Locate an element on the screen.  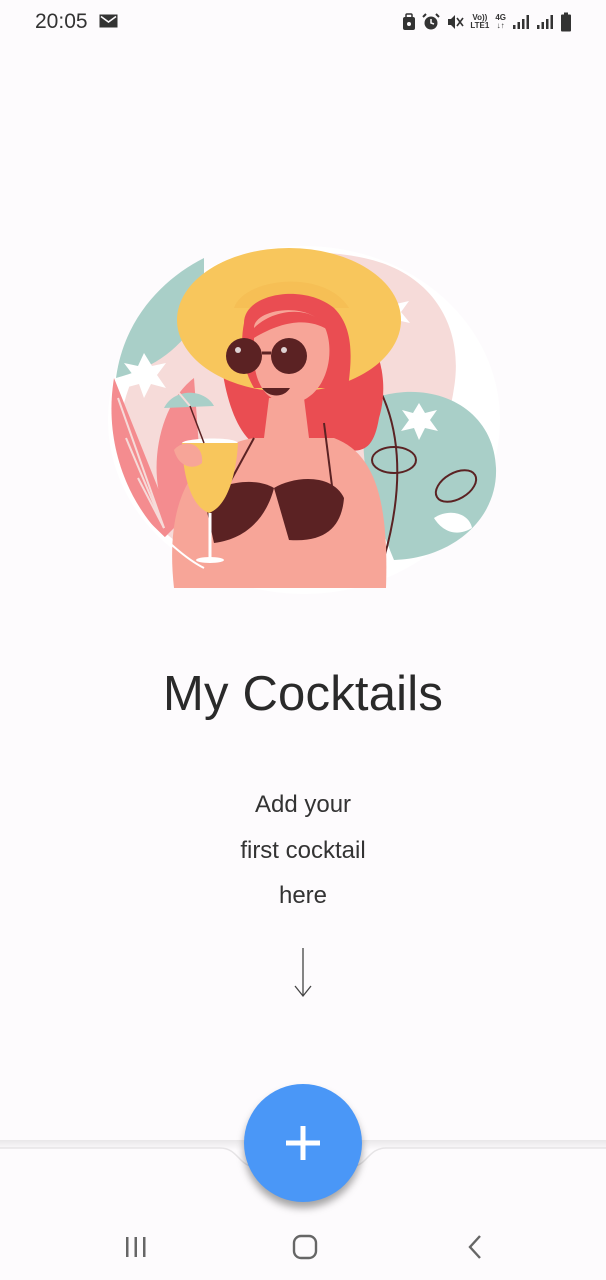
plus-icon is located at coordinates (303, 1143).